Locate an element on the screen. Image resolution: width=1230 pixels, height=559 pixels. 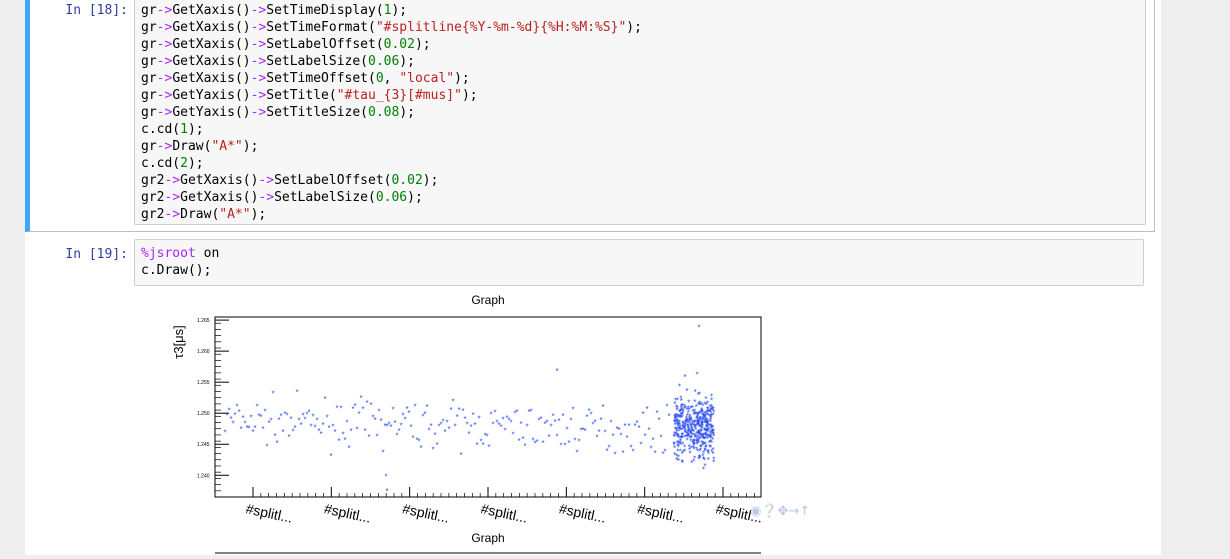
code-line: gr2->Draw("A*"); is located at coordinates (204, 214).